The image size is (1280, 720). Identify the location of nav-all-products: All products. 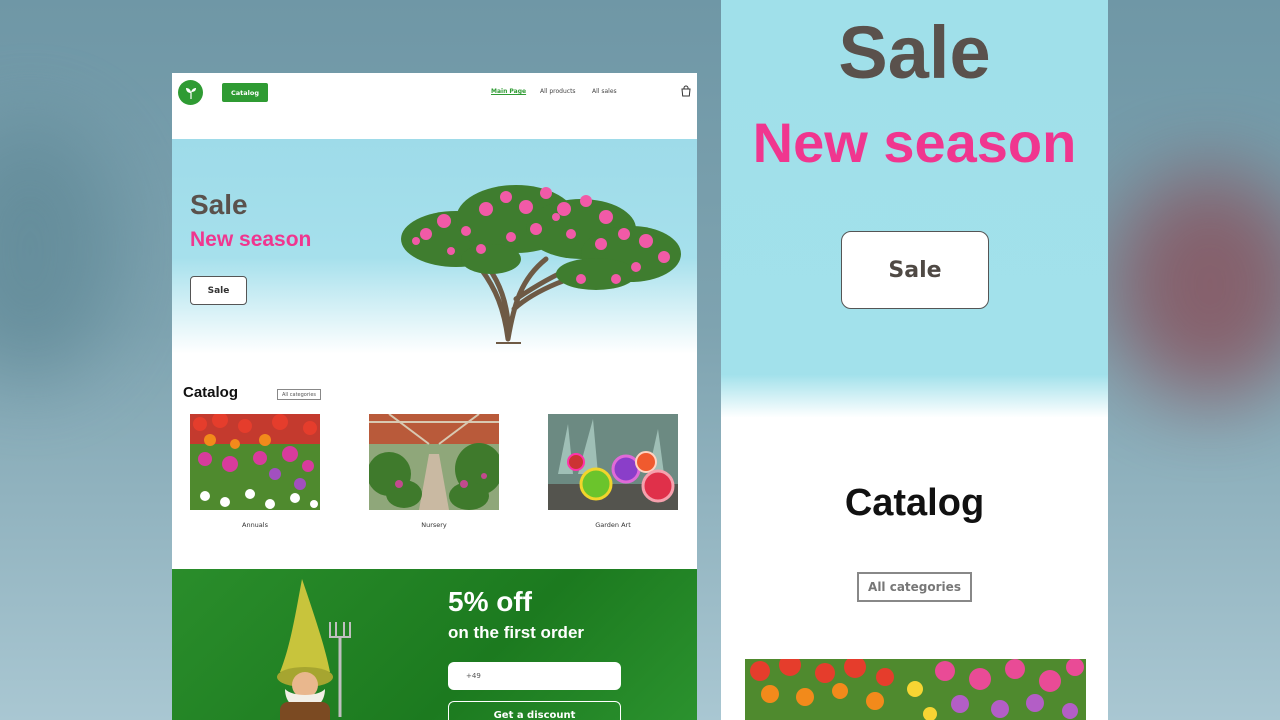
(558, 91).